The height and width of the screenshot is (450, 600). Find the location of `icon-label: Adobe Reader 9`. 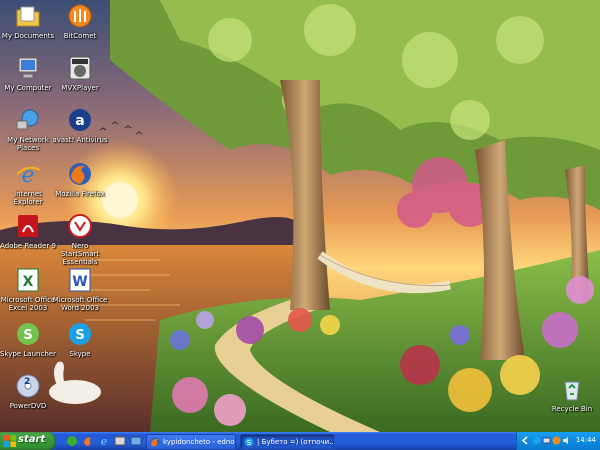

icon-label: Adobe Reader 9 is located at coordinates (28, 246).